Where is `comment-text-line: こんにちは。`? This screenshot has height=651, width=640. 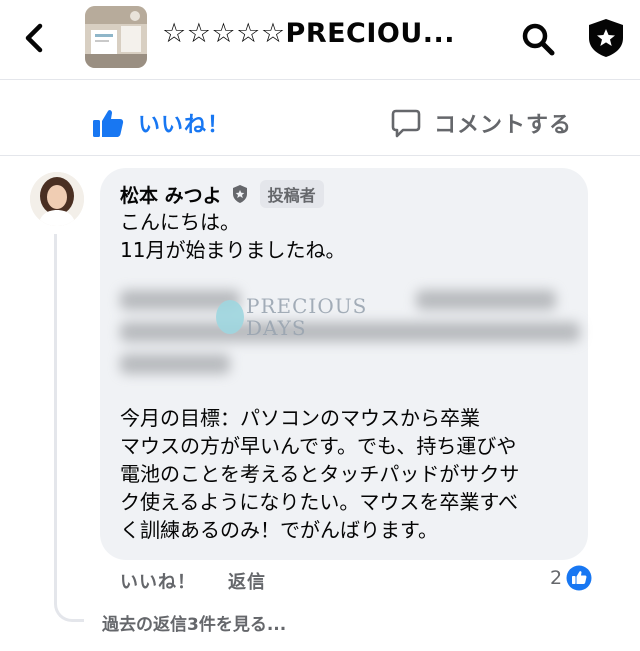 comment-text-line: こんにちは。 is located at coordinates (180, 222).